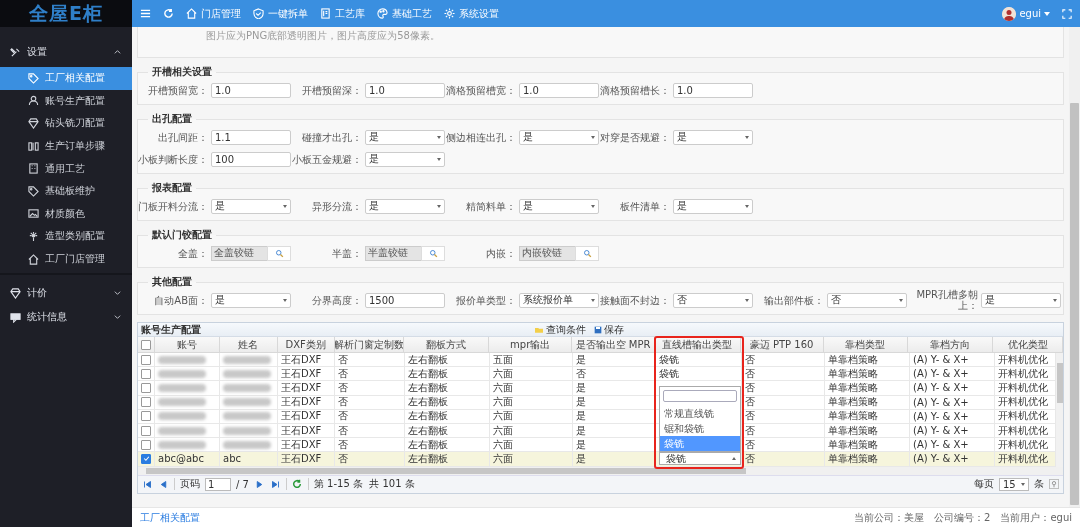 This screenshot has height=527, width=1080. What do you see at coordinates (147, 484) in the screenshot?
I see `first-page-button` at bounding box center [147, 484].